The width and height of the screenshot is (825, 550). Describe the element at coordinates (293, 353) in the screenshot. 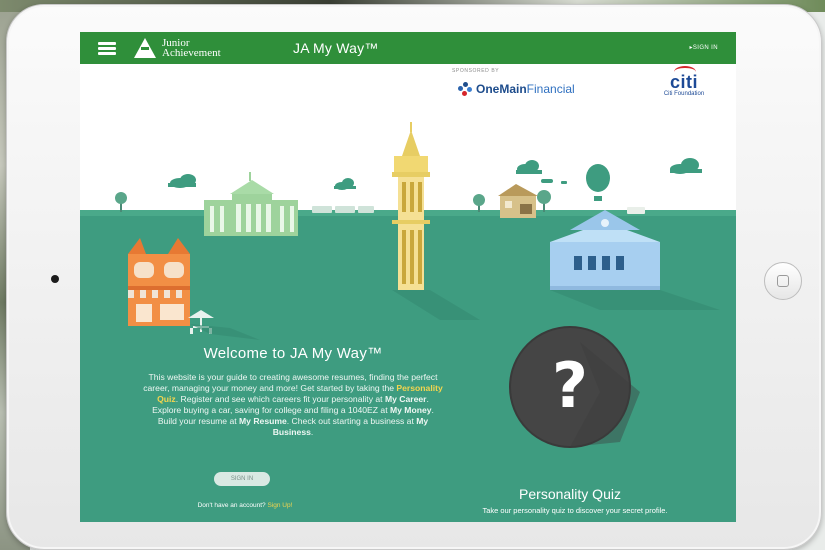

I see `welcome-title: Welcome to JA My Way™` at that location.